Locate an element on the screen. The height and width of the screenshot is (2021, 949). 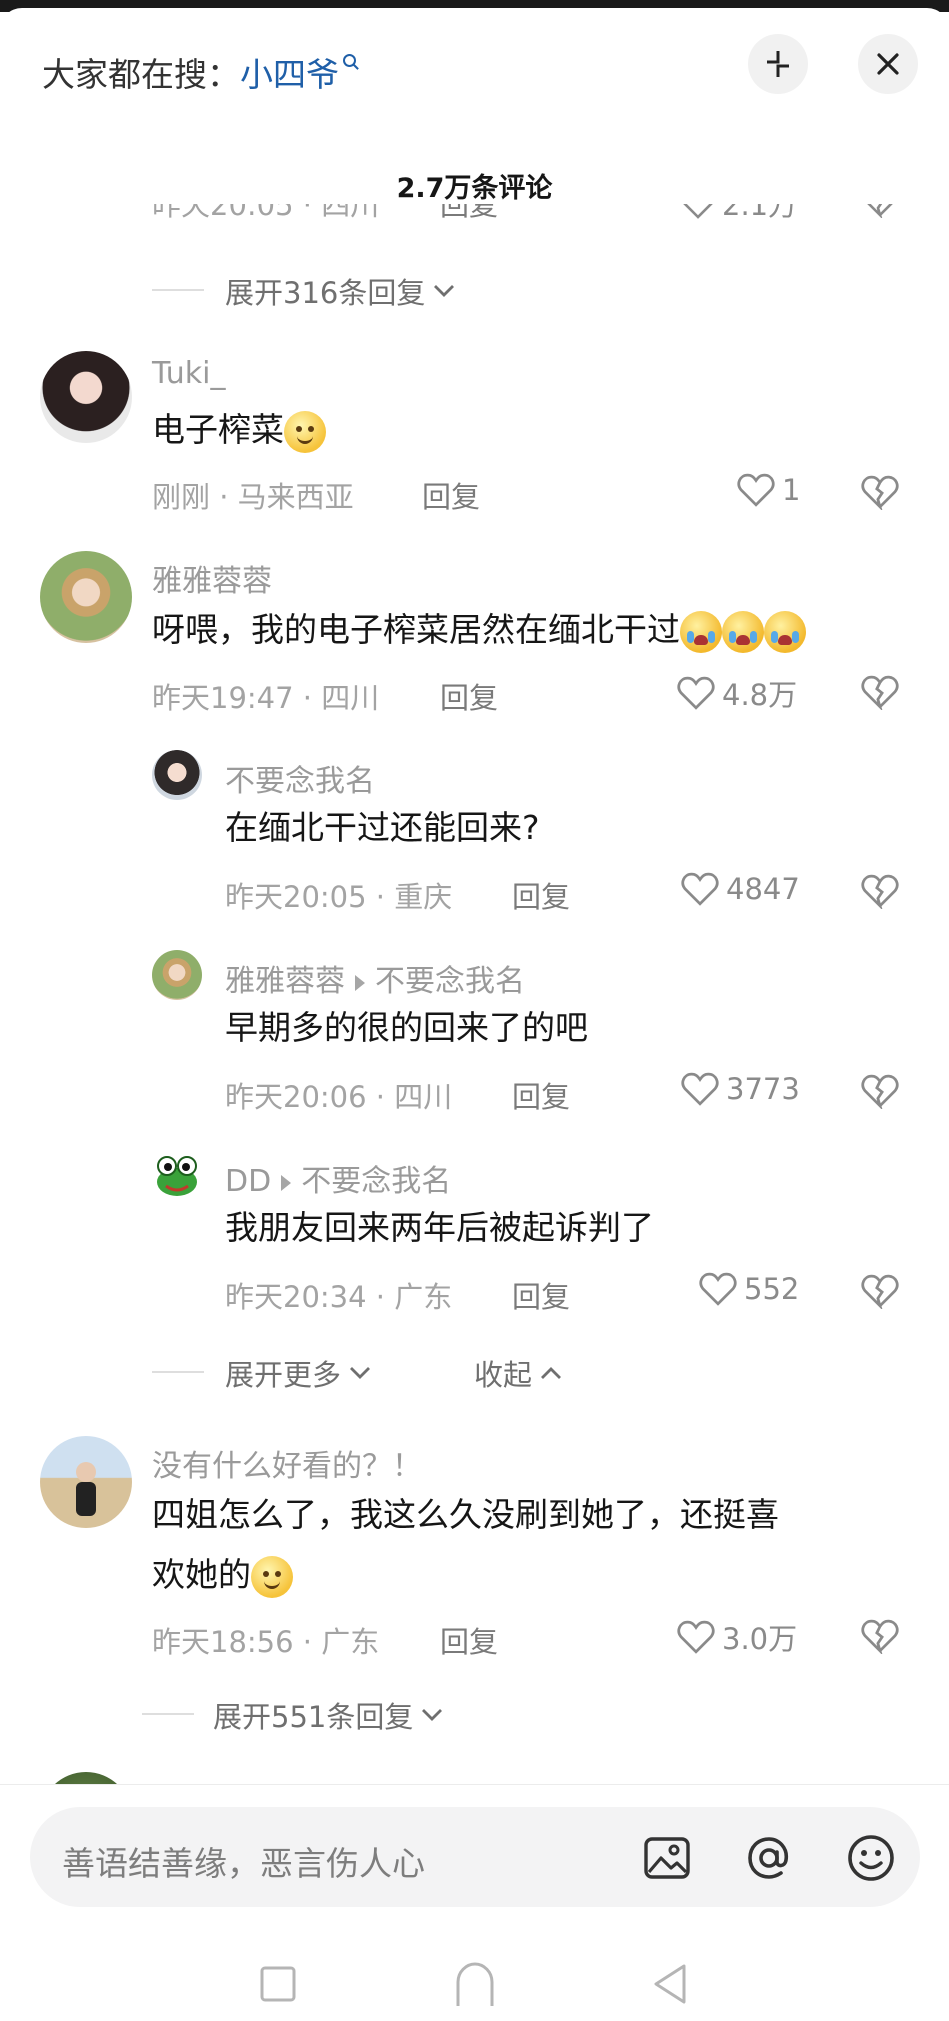
like-button: 2.1万 is located at coordinates (738, 214).